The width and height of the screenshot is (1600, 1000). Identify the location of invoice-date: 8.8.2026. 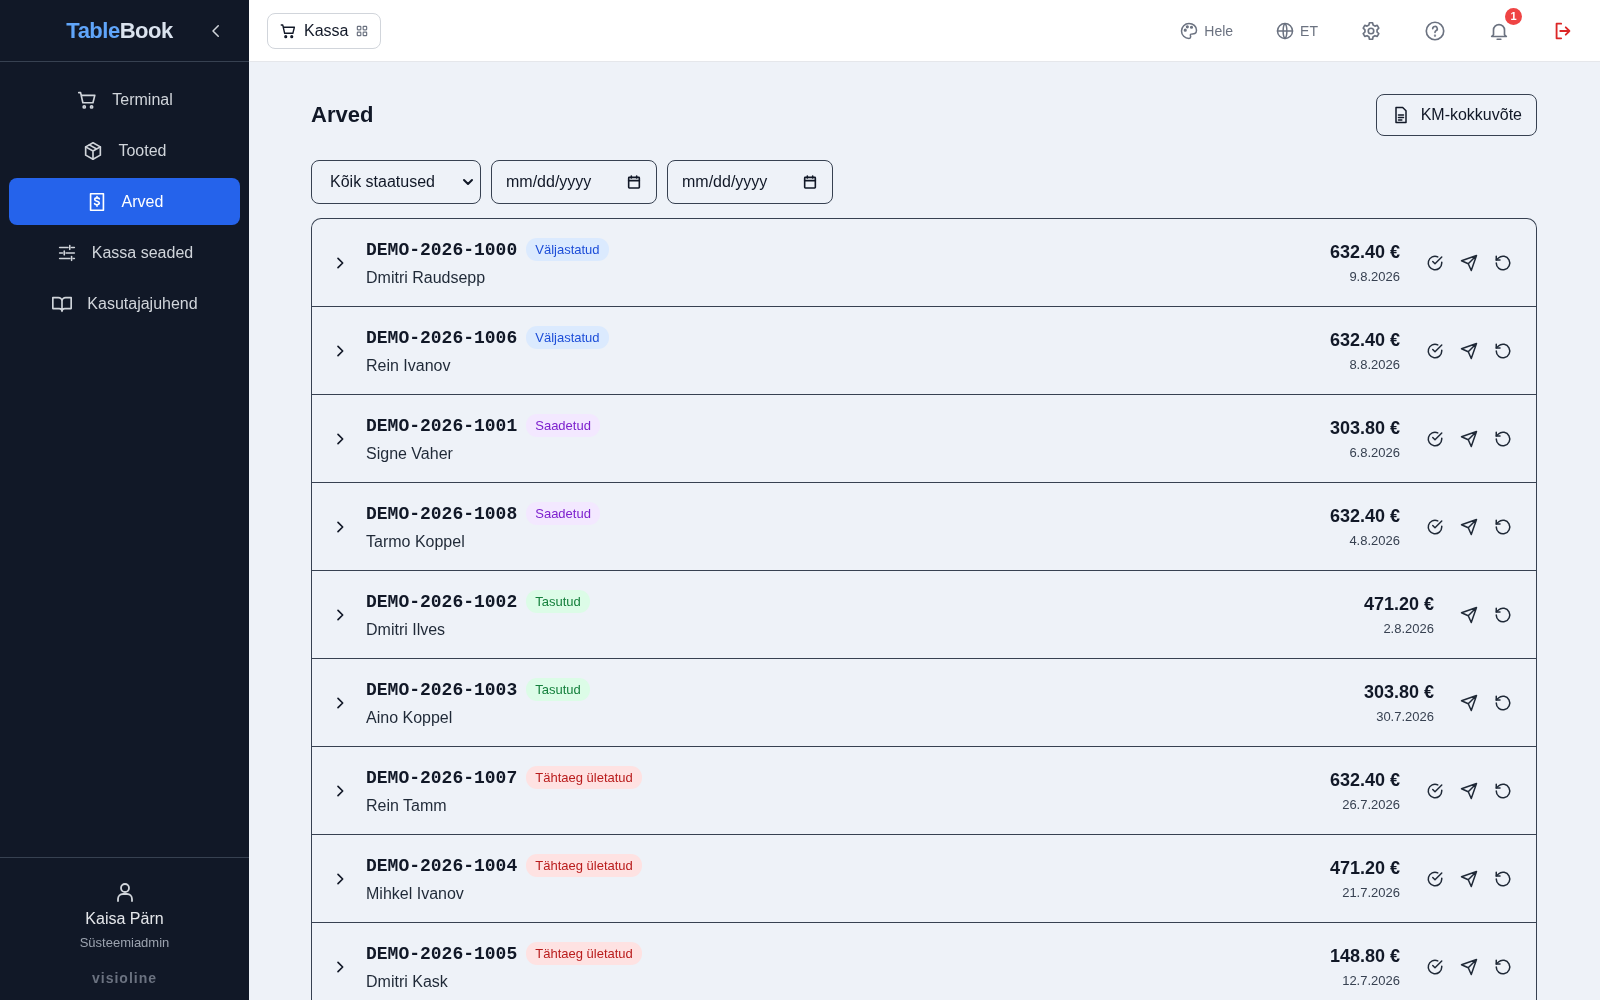
(1374, 364).